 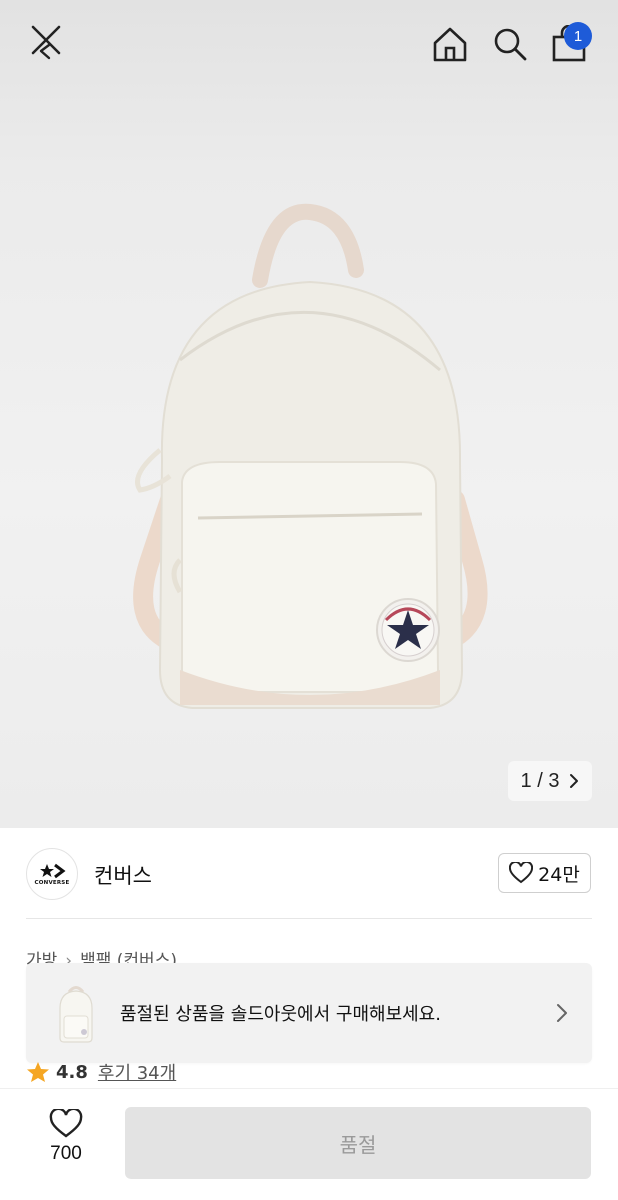 What do you see at coordinates (559, 874) in the screenshot?
I see `brand-like-count: 24만` at bounding box center [559, 874].